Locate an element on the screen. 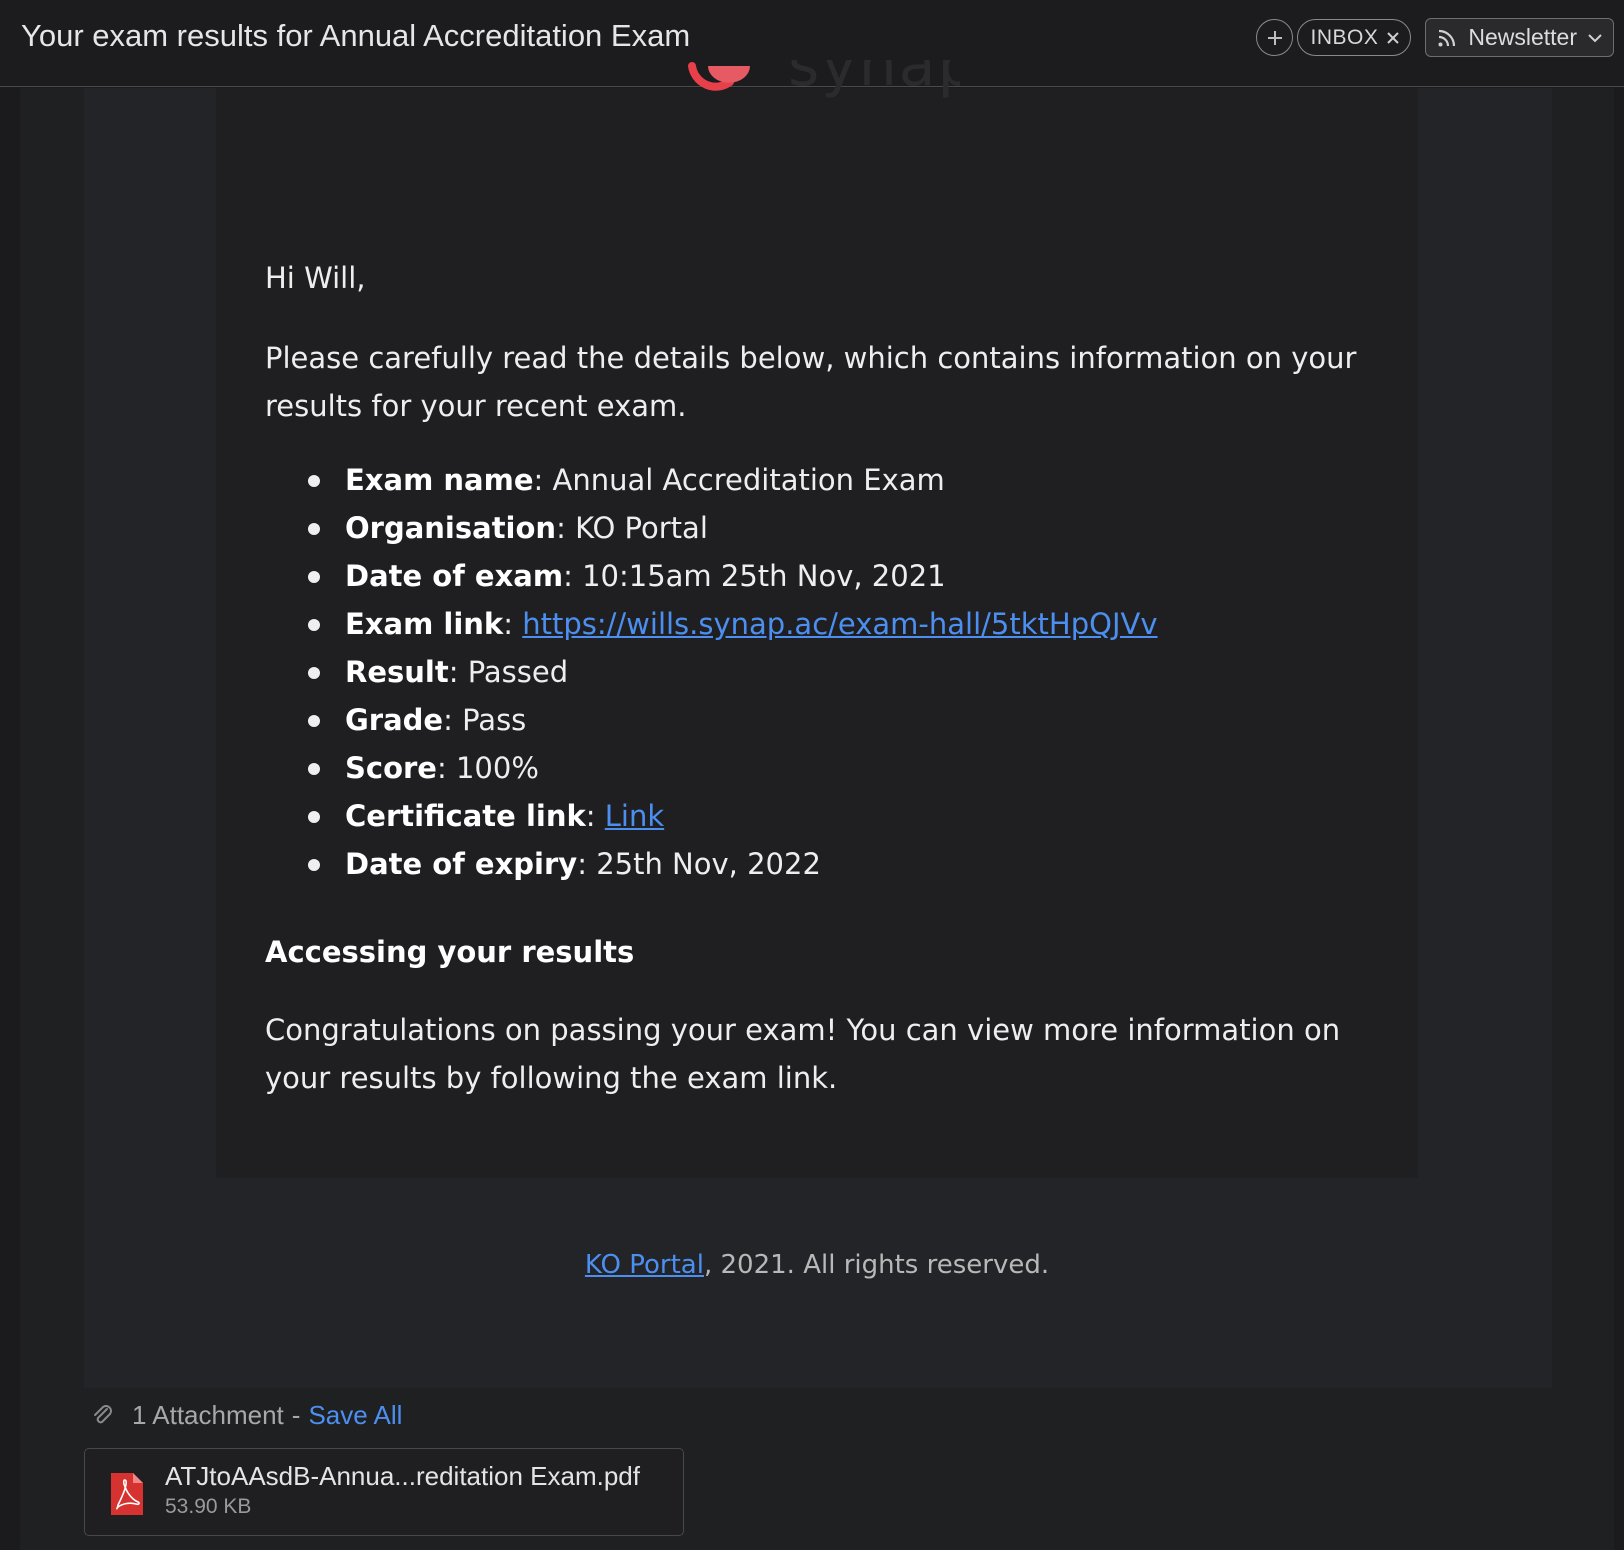  newsletter-dropdown: Newsletter is located at coordinates (1519, 37).